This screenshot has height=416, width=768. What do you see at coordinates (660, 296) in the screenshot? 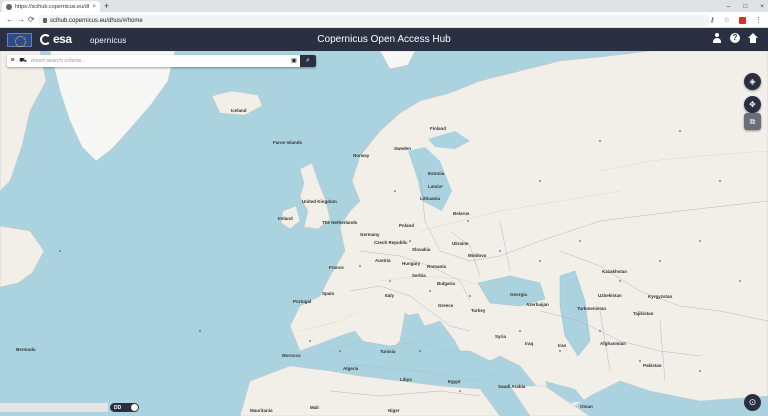
I see `map-label: Kyrgyzstan` at bounding box center [660, 296].